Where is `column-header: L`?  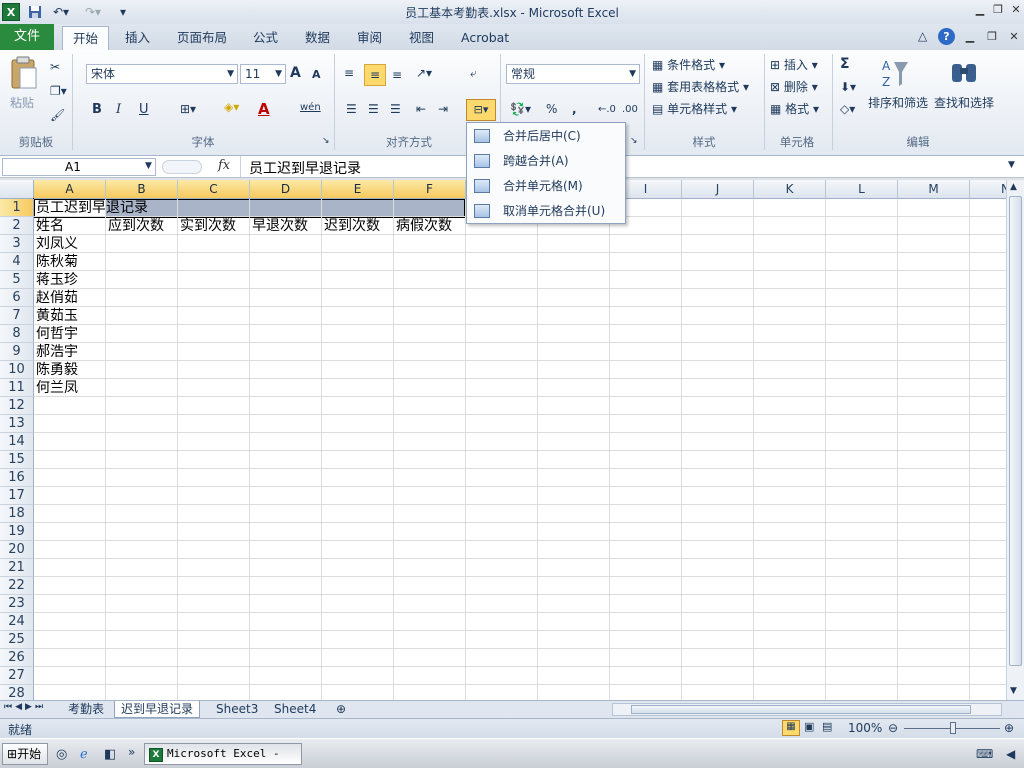 column-header: L is located at coordinates (862, 189).